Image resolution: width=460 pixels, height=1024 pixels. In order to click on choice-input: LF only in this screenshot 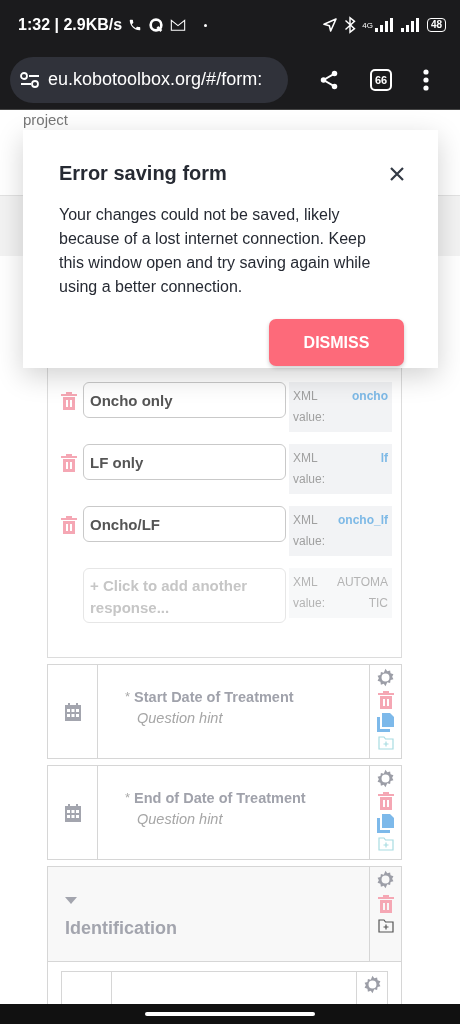, I will do `click(184, 462)`.